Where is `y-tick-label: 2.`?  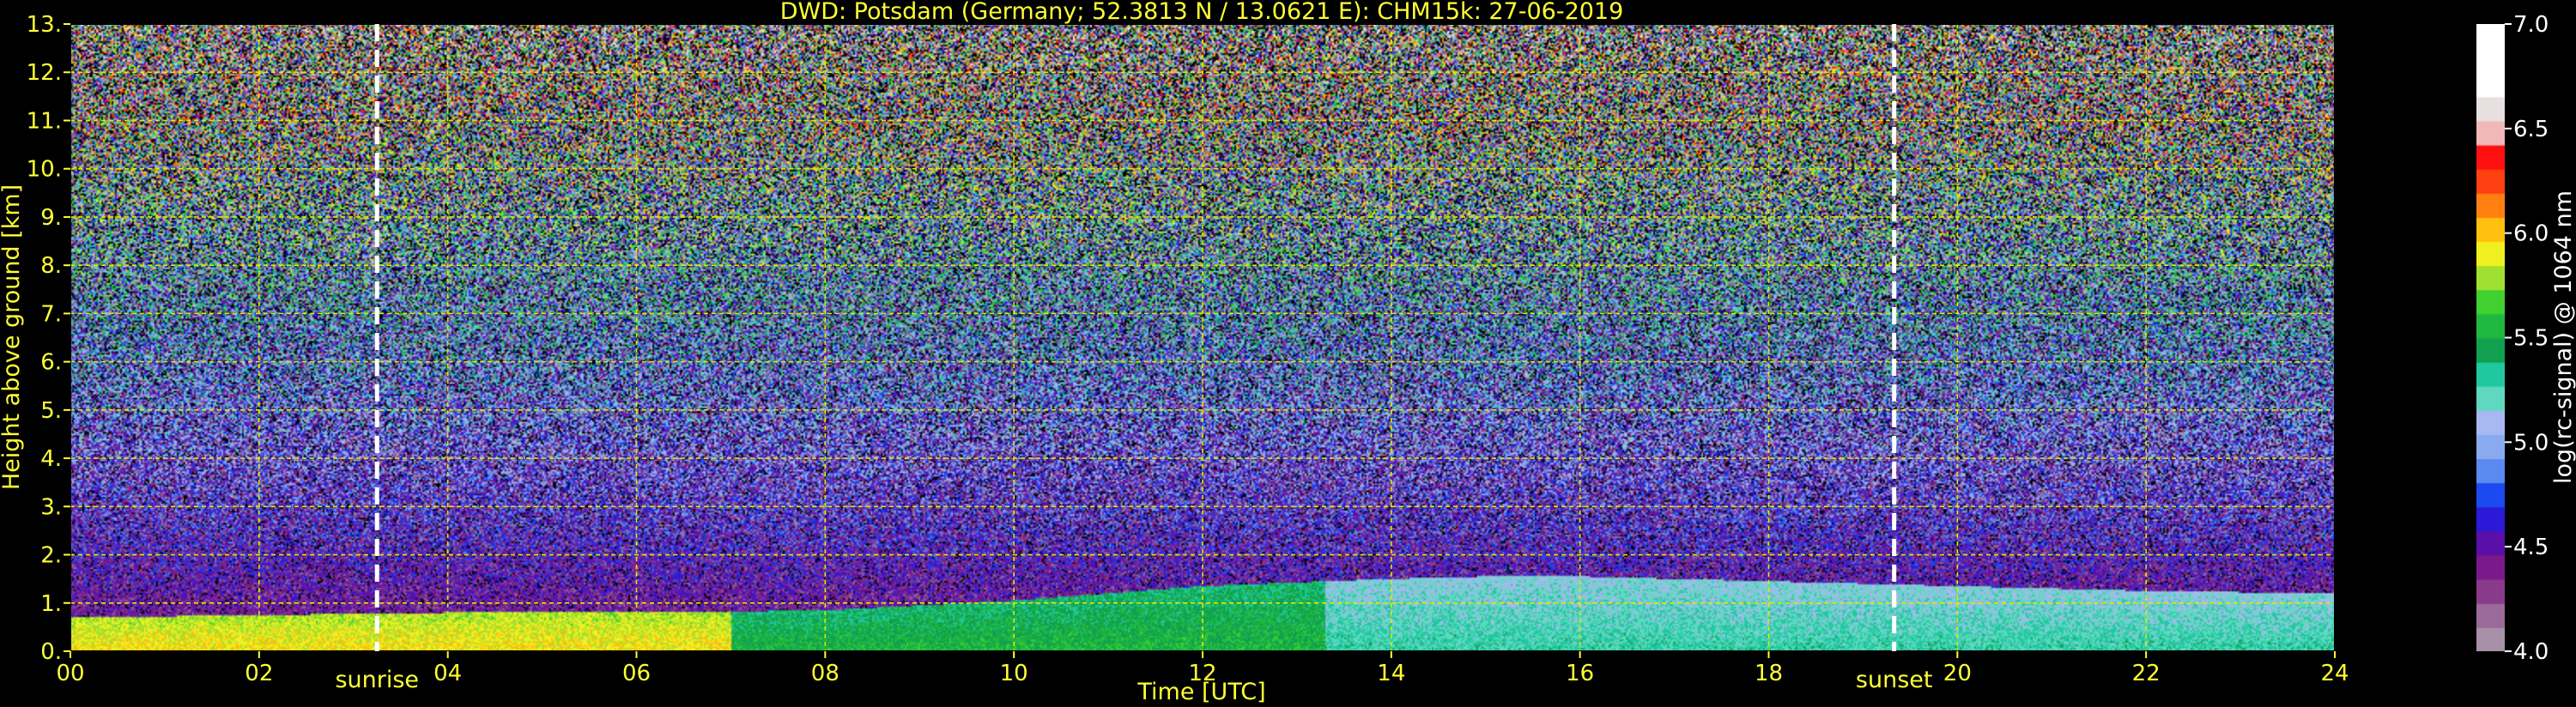 y-tick-label: 2. is located at coordinates (51, 556).